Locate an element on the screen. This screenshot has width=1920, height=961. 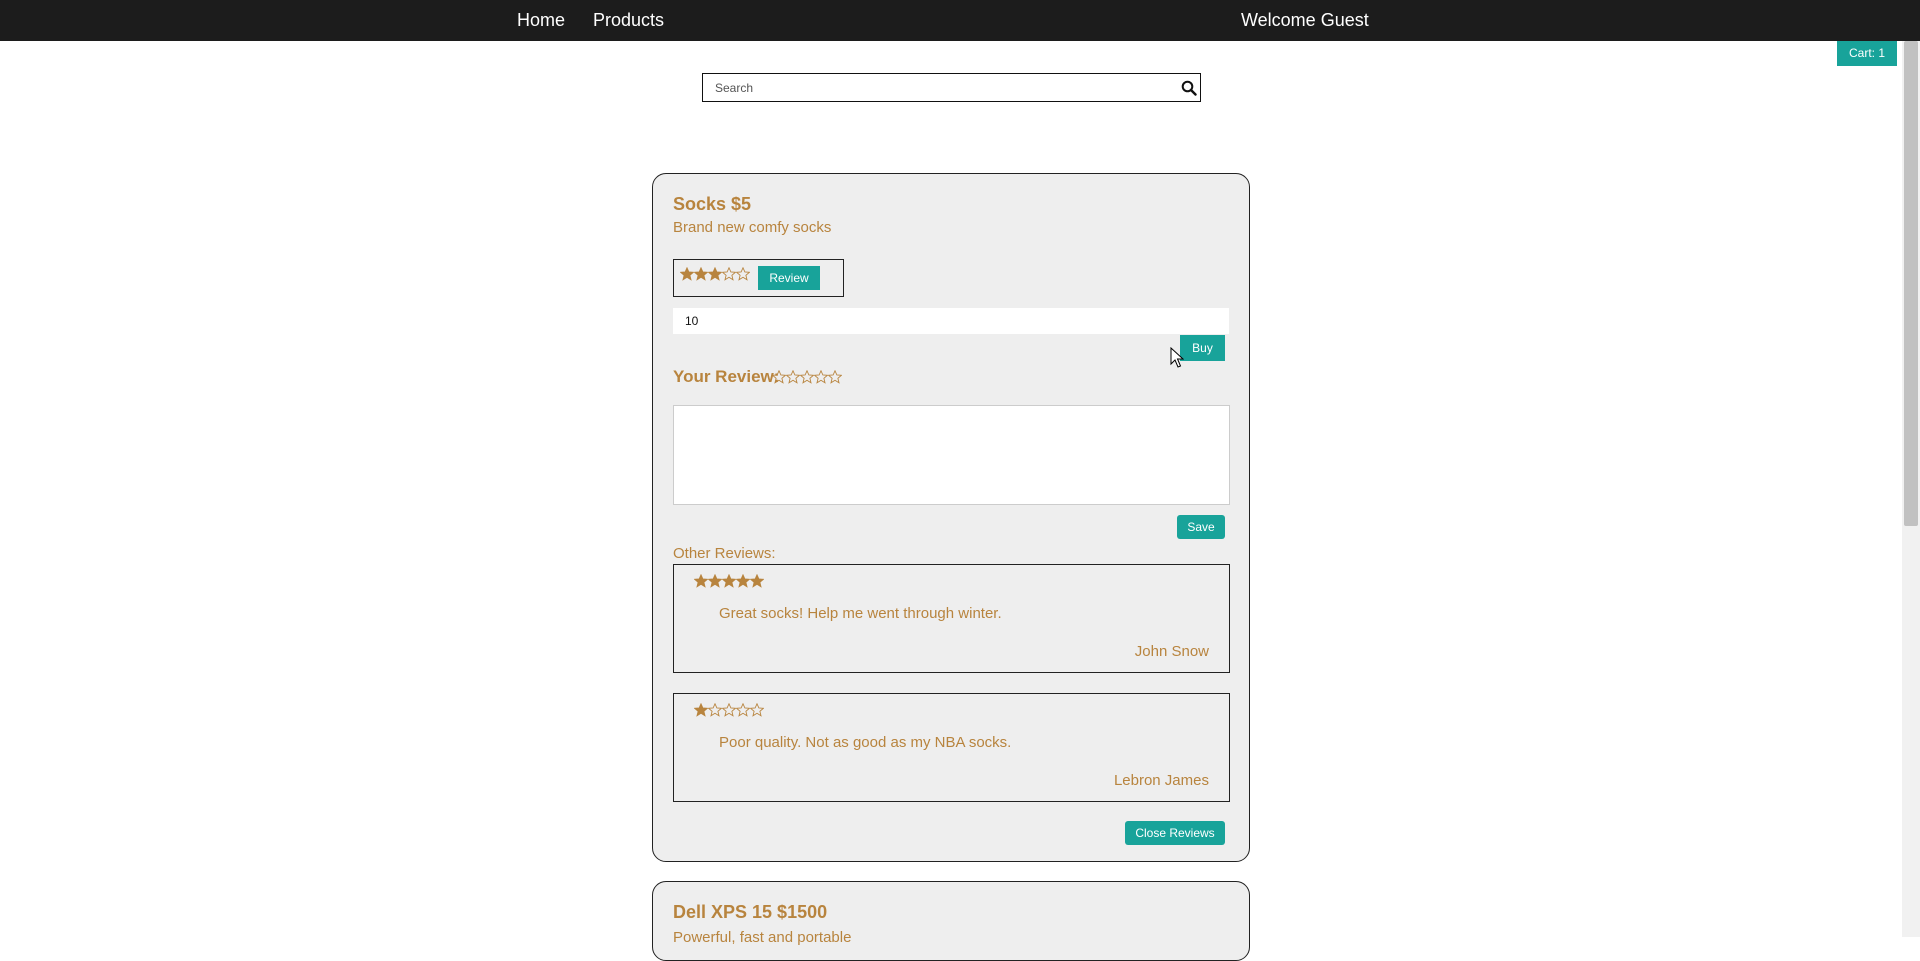
save-review-button: Save is located at coordinates (1201, 527).